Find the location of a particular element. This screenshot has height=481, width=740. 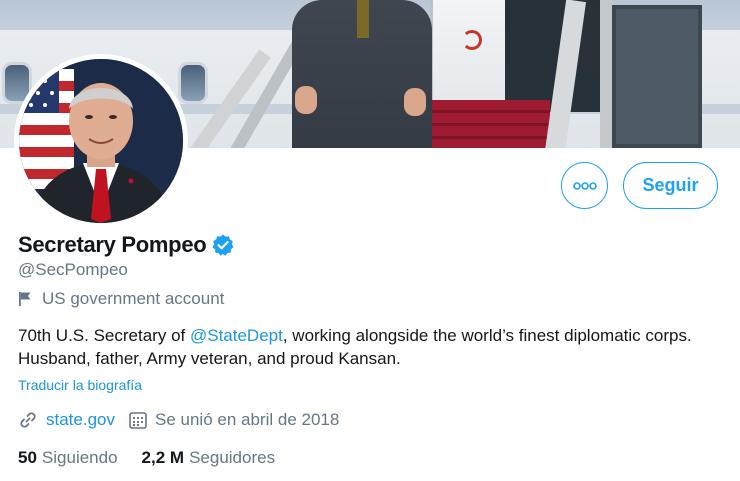

more-options-button is located at coordinates (584, 185).